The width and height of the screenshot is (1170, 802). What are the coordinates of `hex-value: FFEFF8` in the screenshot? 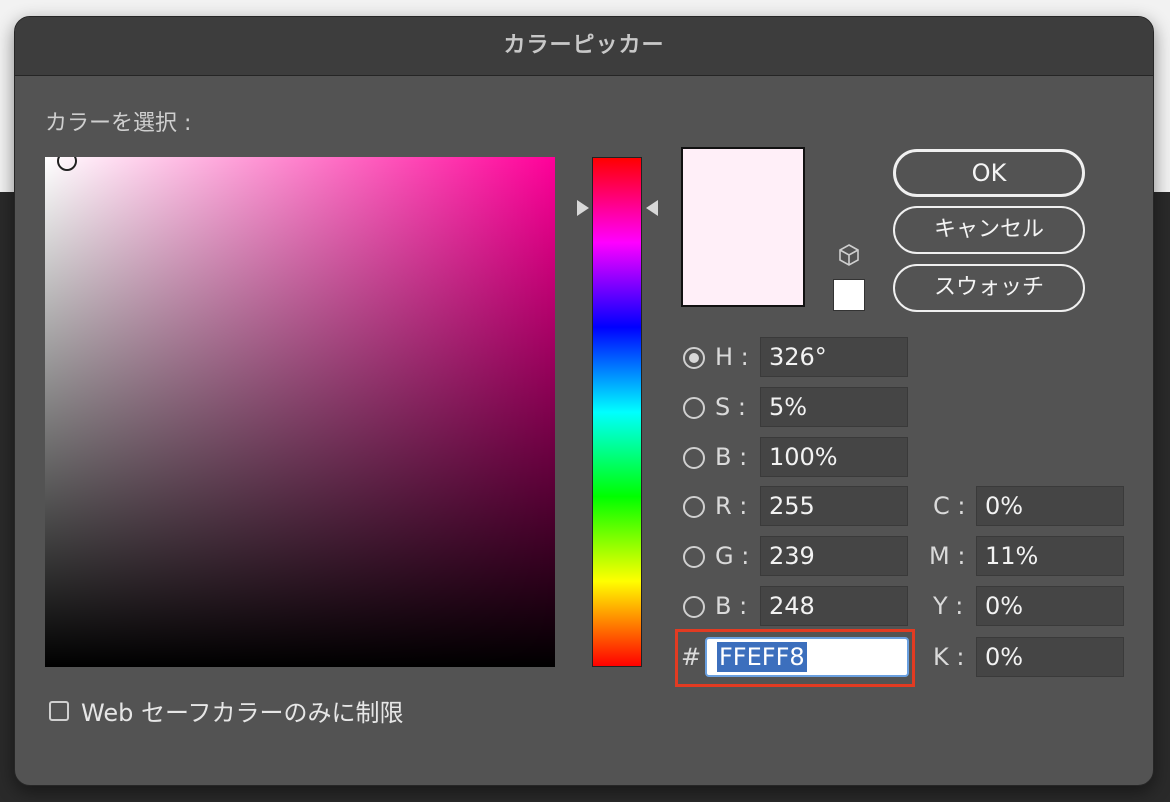 It's located at (762, 657).